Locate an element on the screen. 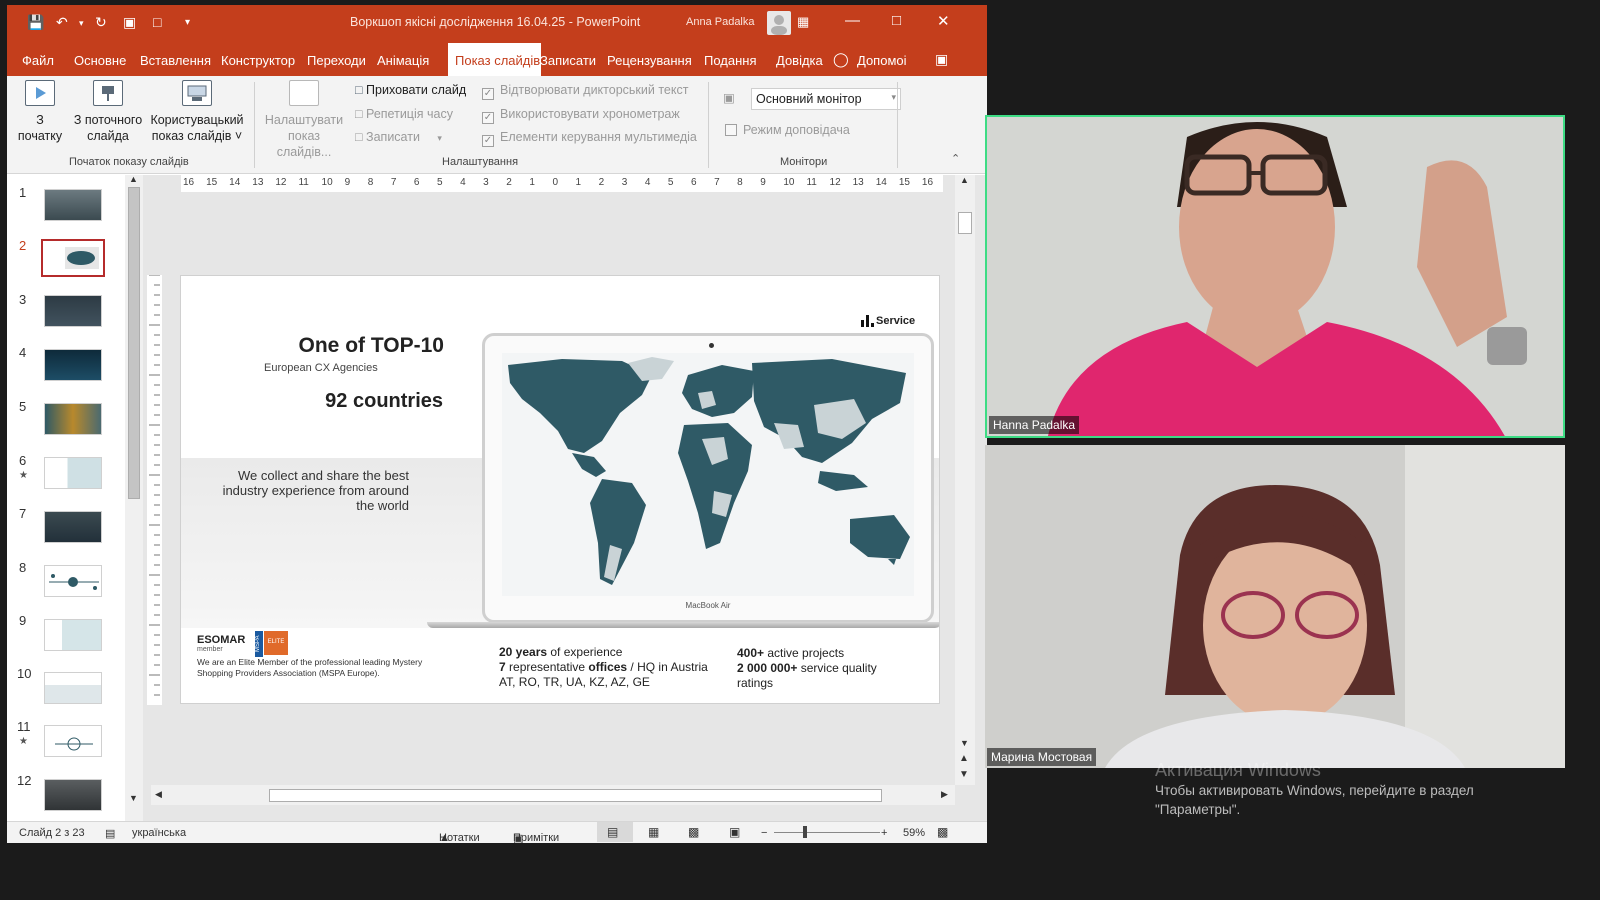 This screenshot has width=1600, height=900. tab-tell-me: Допомоі is located at coordinates (882, 60).